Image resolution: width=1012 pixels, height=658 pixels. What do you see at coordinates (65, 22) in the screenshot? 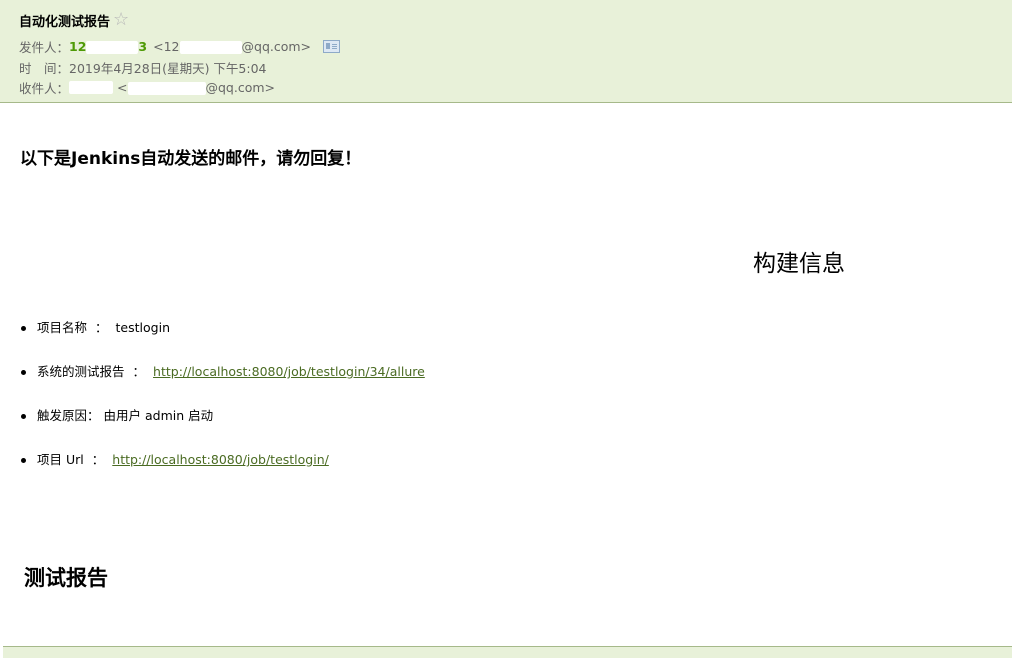
I see `mail-subject: 自动化测试报告` at bounding box center [65, 22].